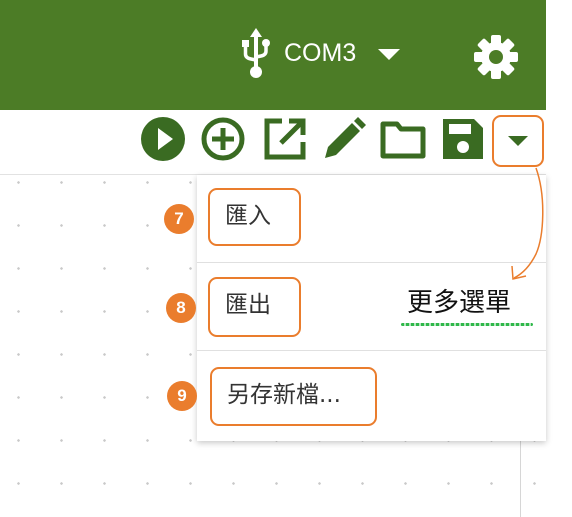  What do you see at coordinates (467, 324) in the screenshot?
I see `annotation-underline` at bounding box center [467, 324].